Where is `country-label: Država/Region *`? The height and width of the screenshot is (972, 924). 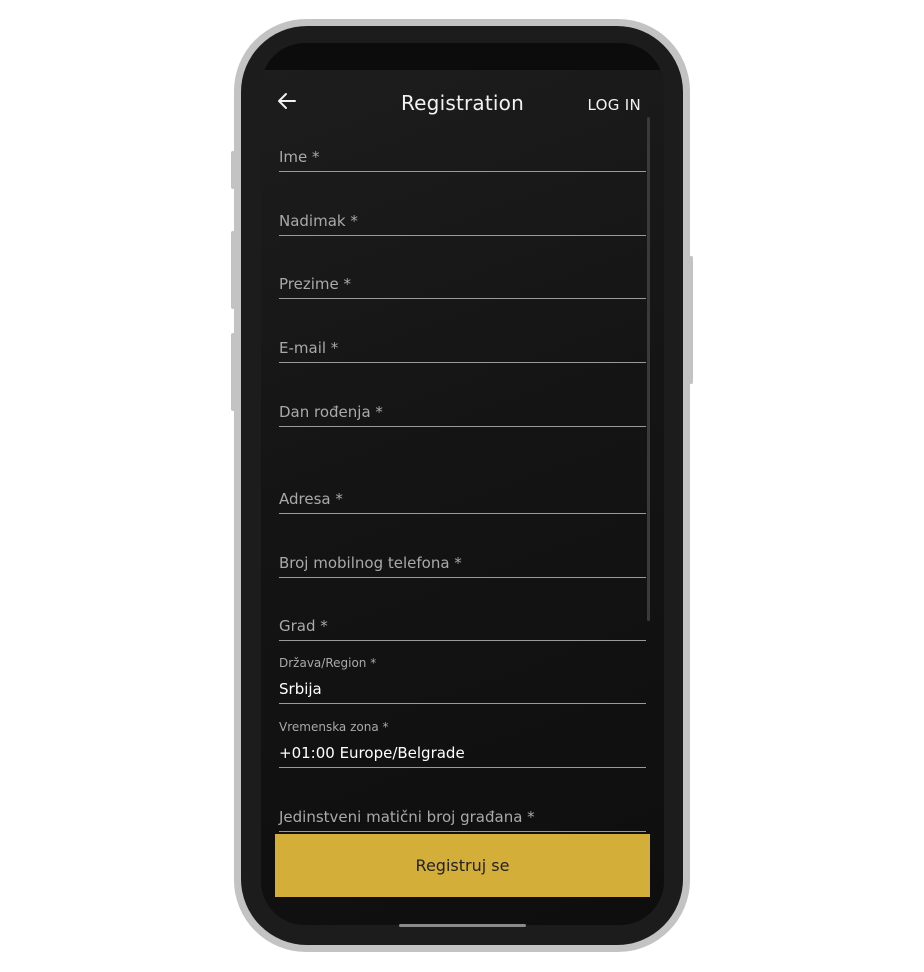
country-label: Država/Region * is located at coordinates (328, 663).